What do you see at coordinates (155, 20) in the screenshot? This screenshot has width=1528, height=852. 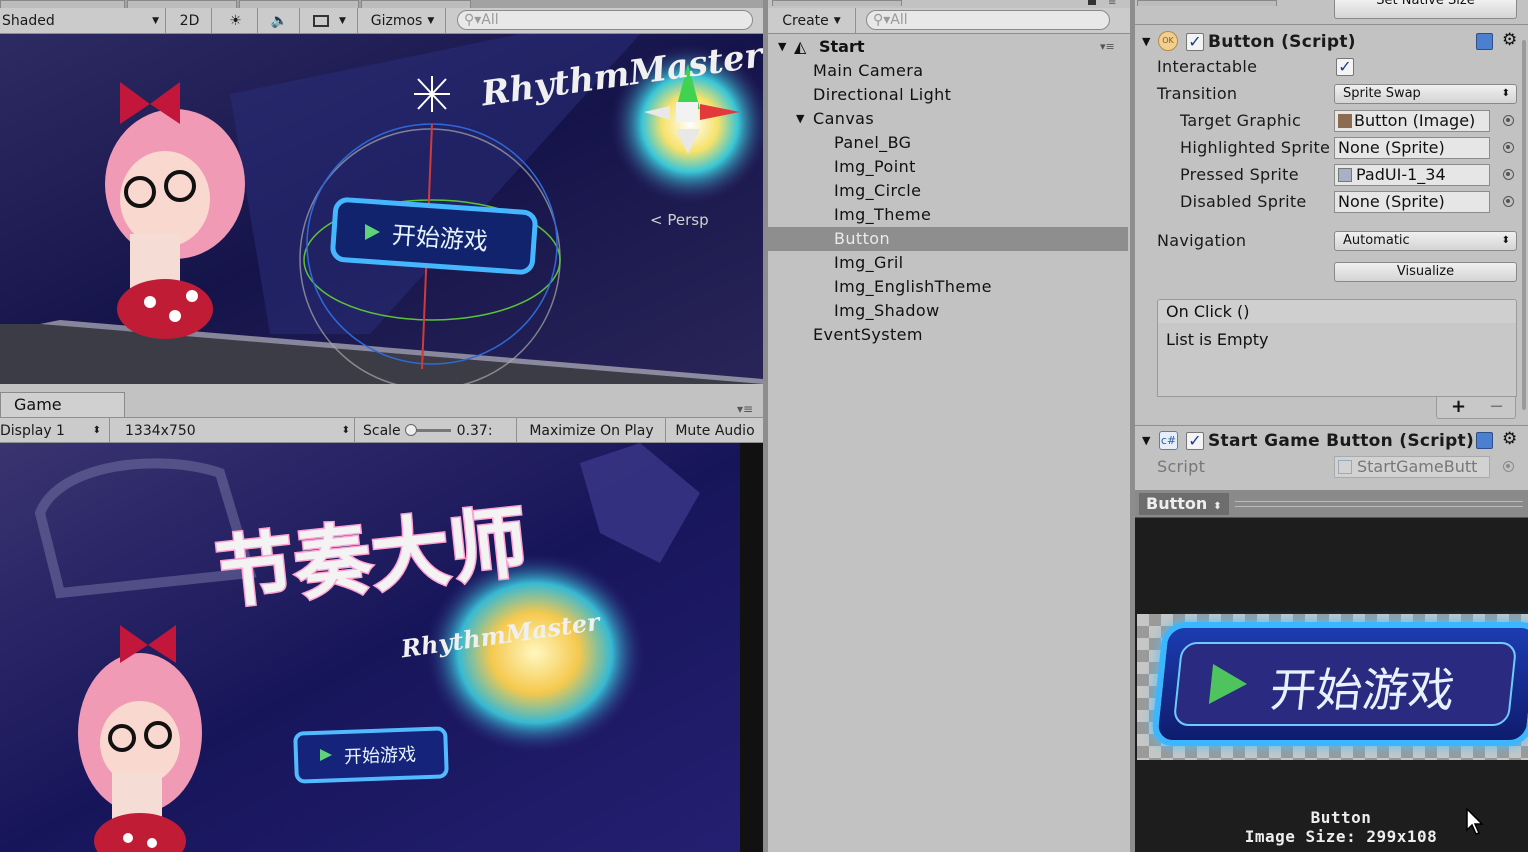 I see `chevron-down-icon: ▼` at bounding box center [155, 20].